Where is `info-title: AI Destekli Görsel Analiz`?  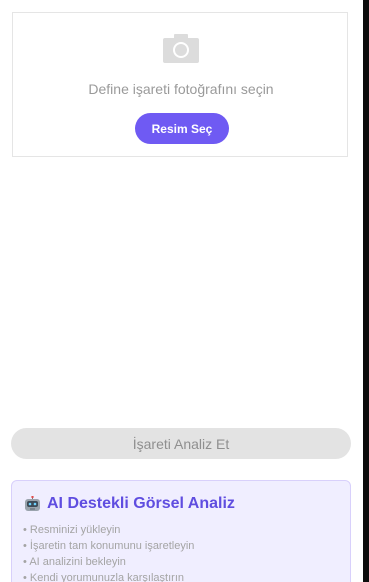
info-title: AI Destekli Görsel Analiz is located at coordinates (129, 504).